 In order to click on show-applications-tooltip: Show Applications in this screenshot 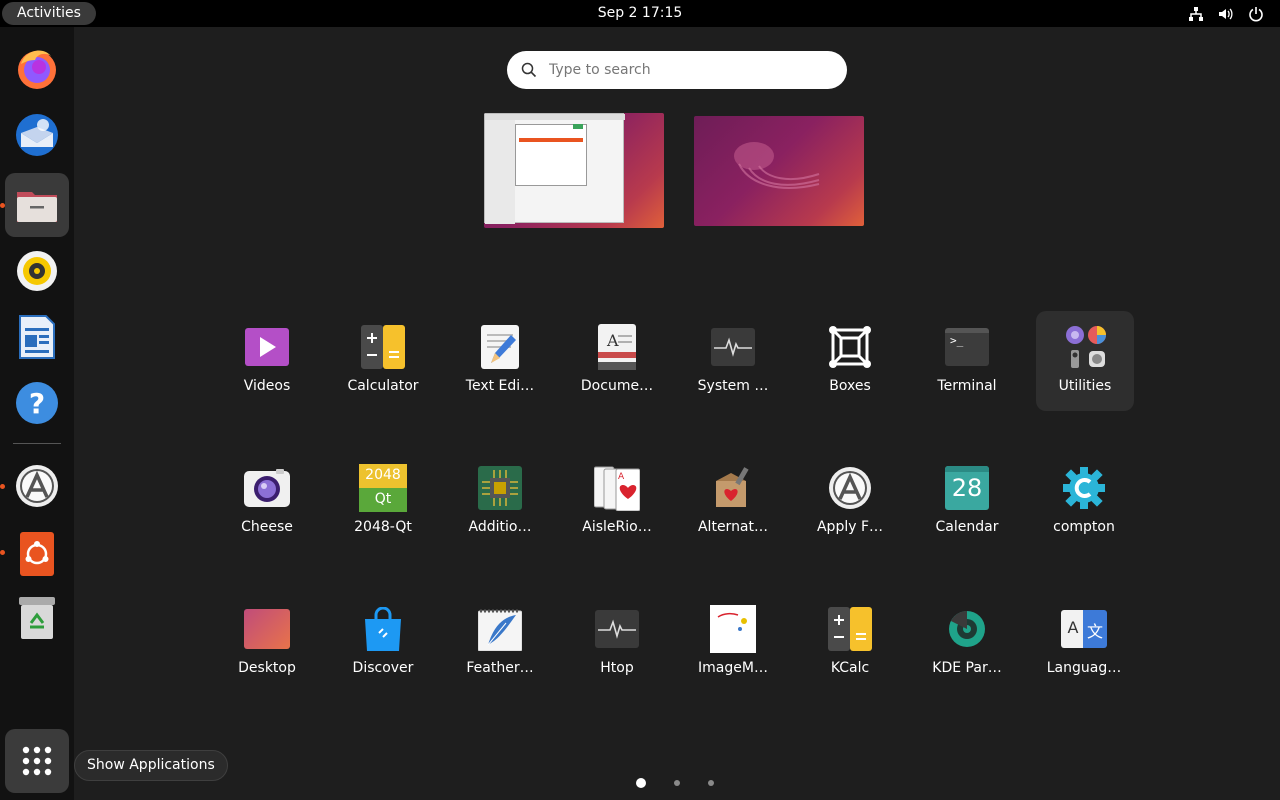, I will do `click(151, 765)`.